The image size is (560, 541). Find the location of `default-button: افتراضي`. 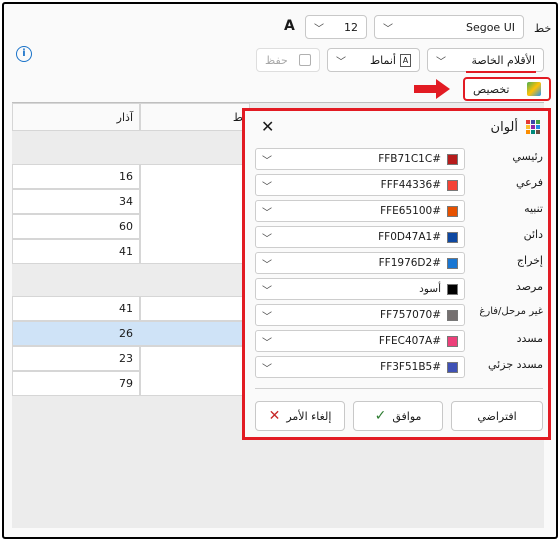

default-button: افتراضي is located at coordinates (497, 416).